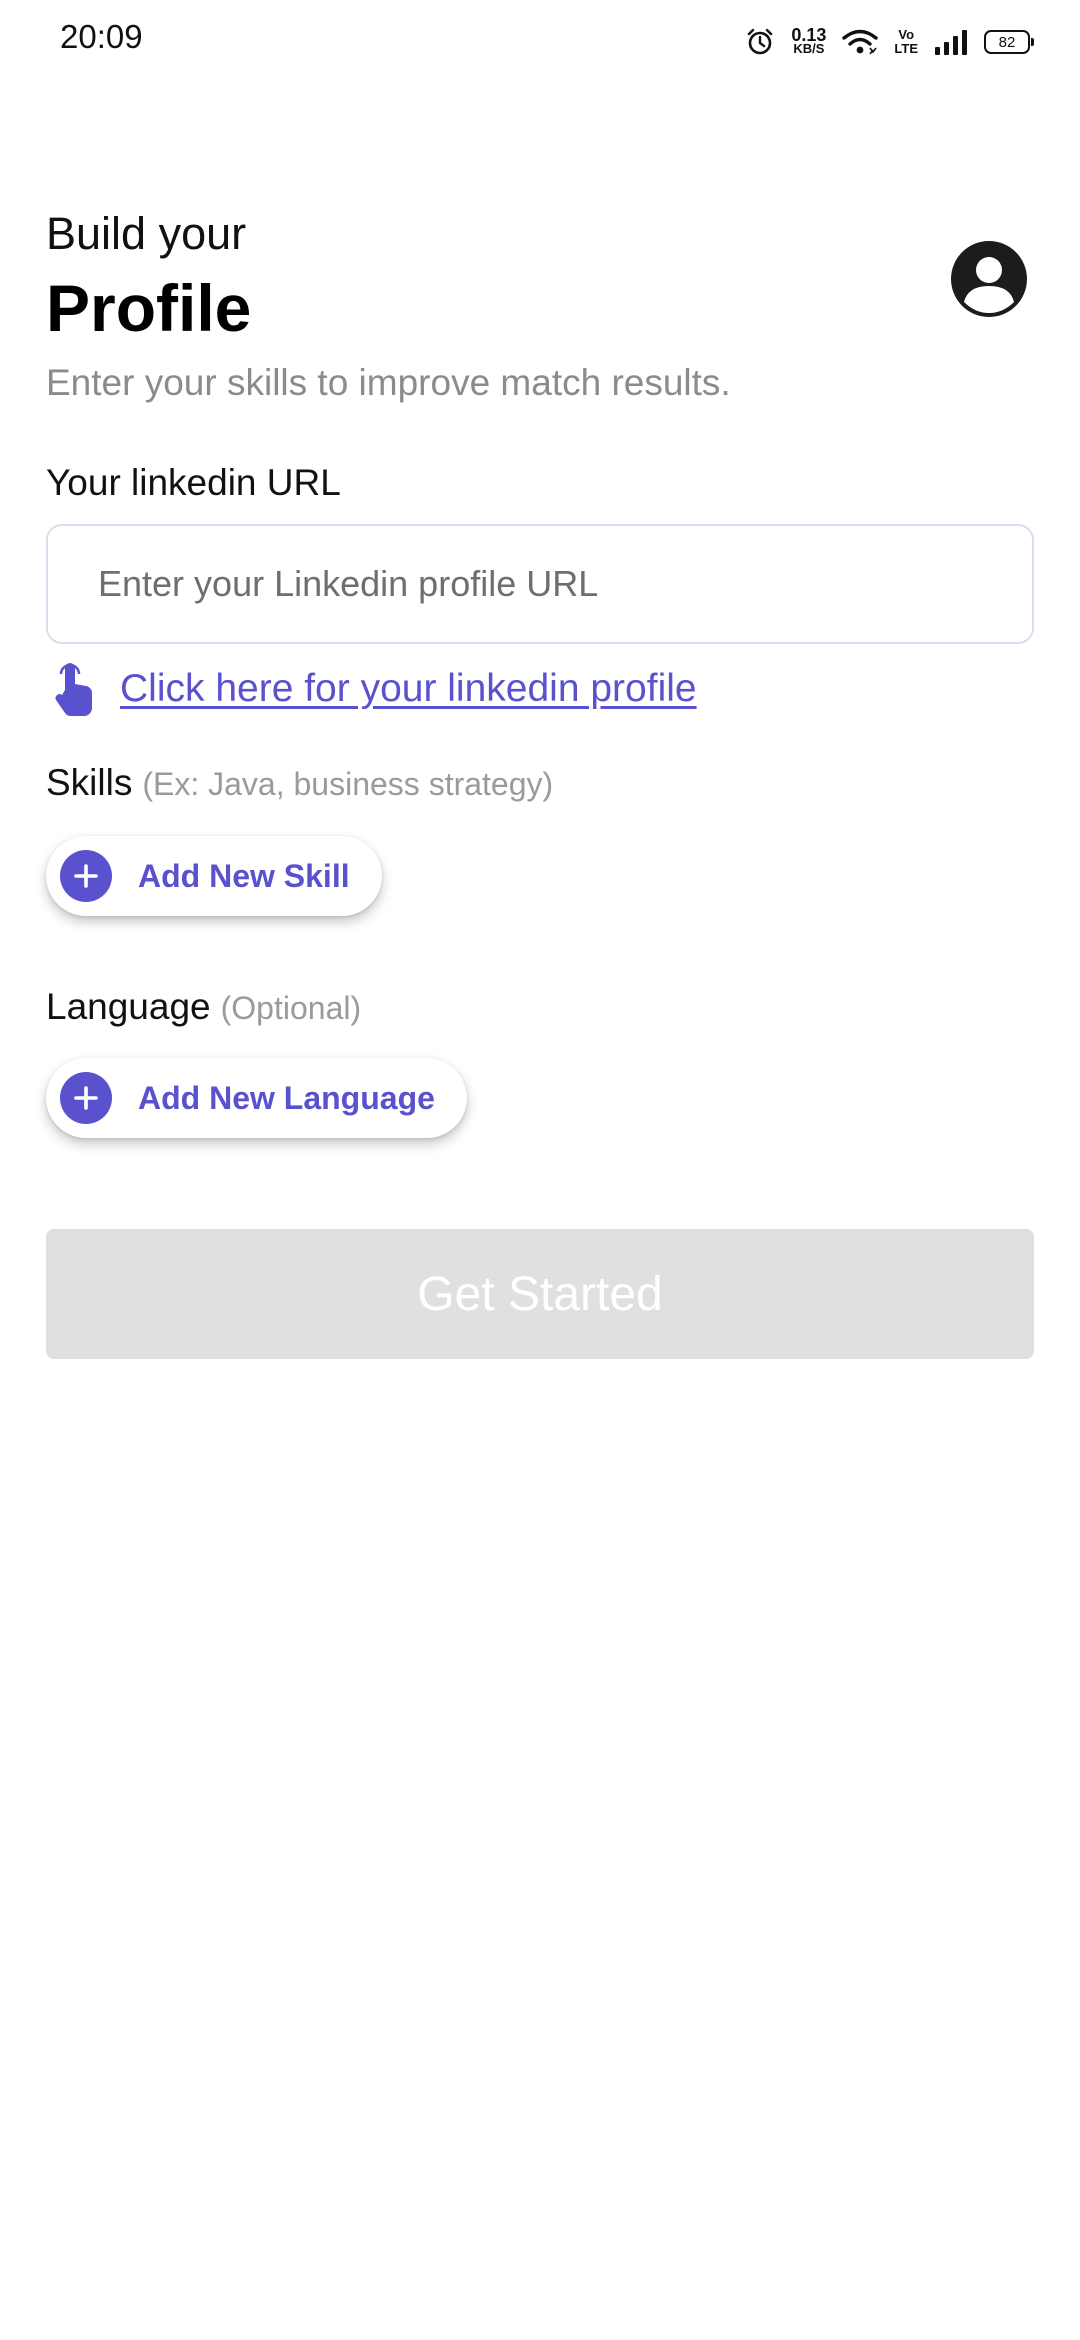  I want to click on language-label-row: Language (Optional), so click(203, 1007).